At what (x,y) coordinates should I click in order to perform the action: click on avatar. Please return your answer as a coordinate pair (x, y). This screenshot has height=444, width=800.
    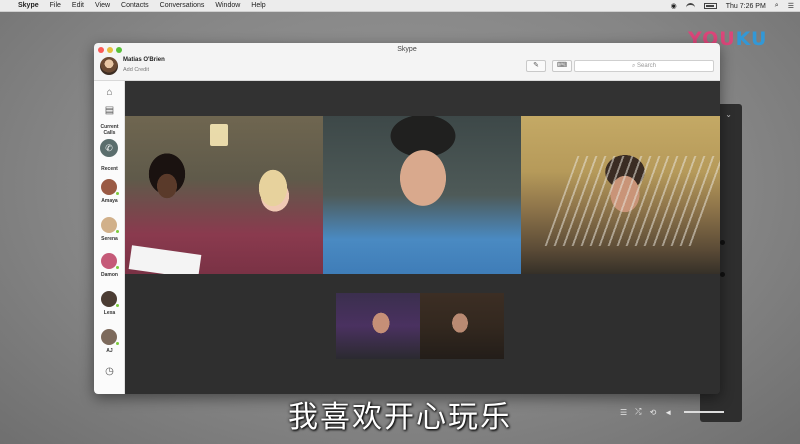
    Looking at the image, I should click on (109, 66).